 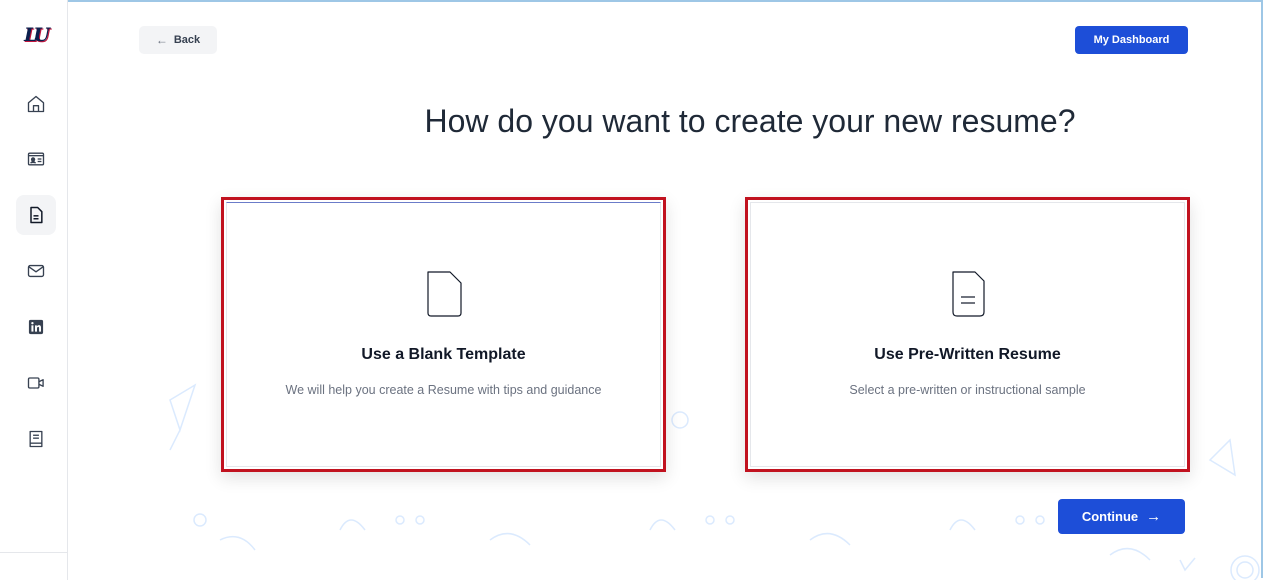 I want to click on prewritten-file-icon, so click(x=968, y=294).